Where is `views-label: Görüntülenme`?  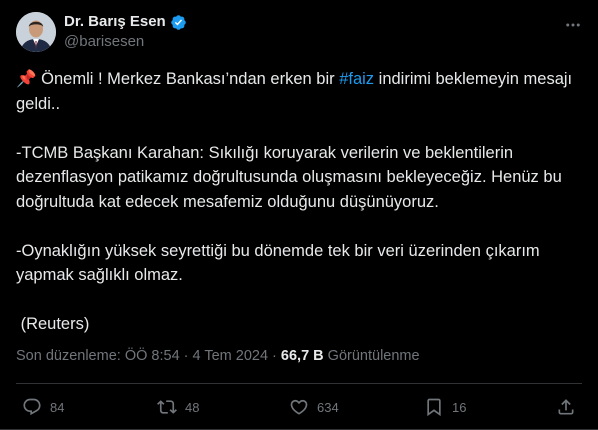
views-label: Görüntülenme is located at coordinates (371, 356).